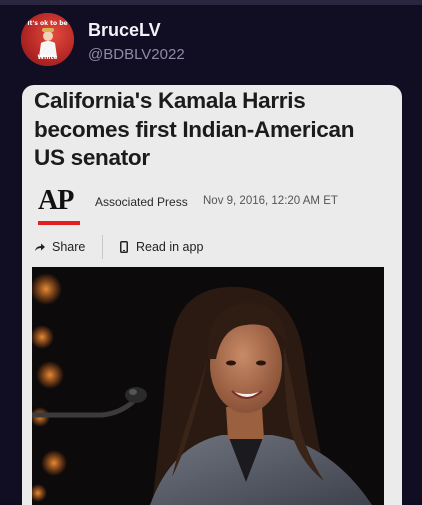 This screenshot has width=422, height=505. I want to click on user-handle: @BDBLV2022, so click(136, 54).